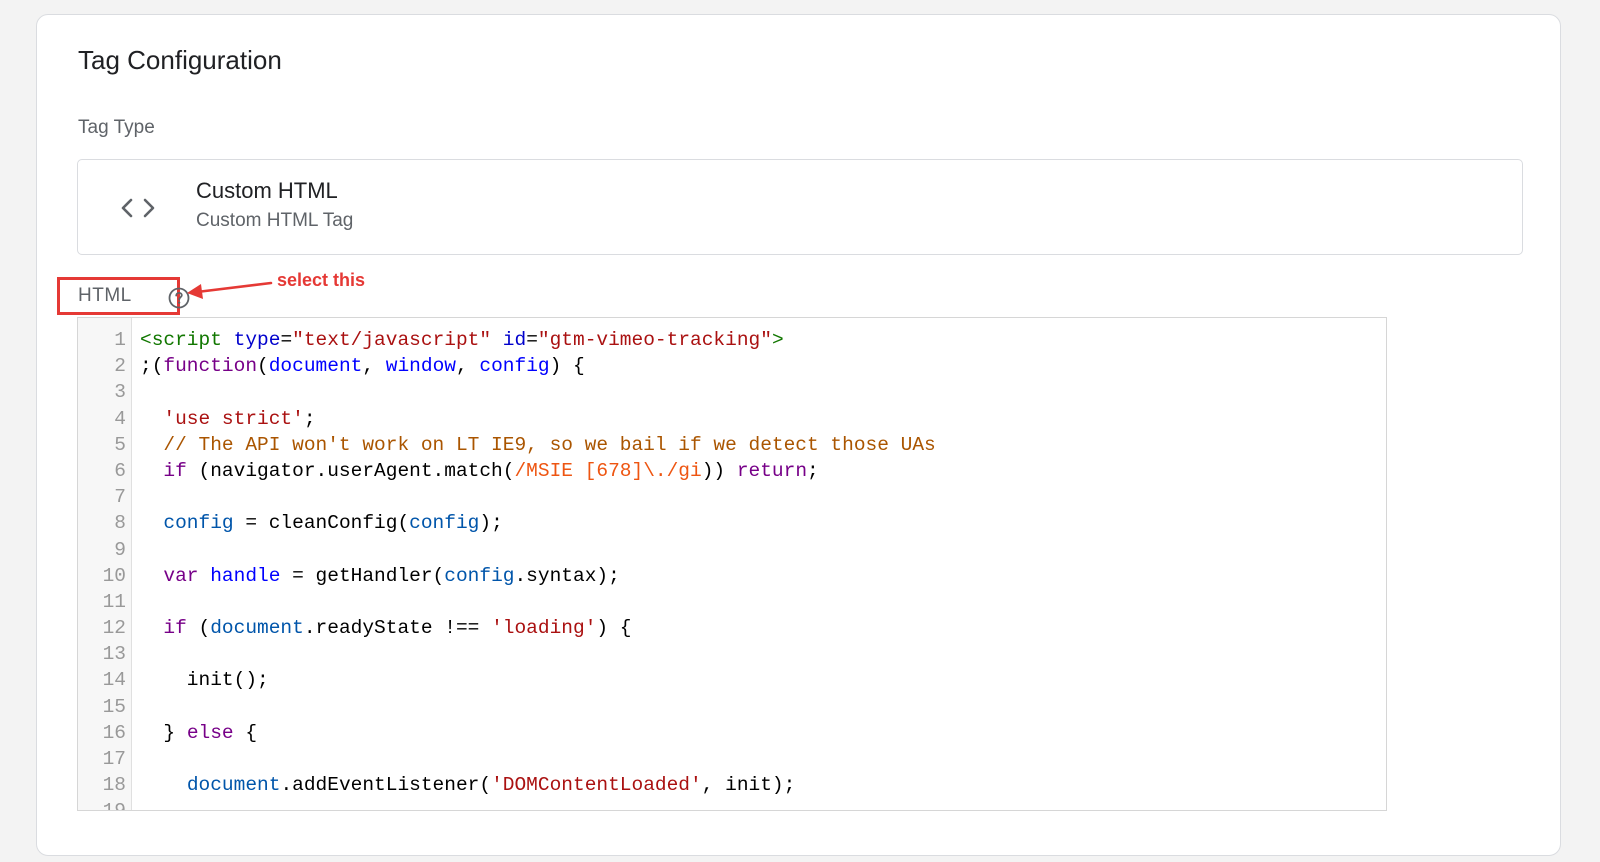 The height and width of the screenshot is (862, 1600). What do you see at coordinates (245, 575) in the screenshot?
I see `code-token: handle` at bounding box center [245, 575].